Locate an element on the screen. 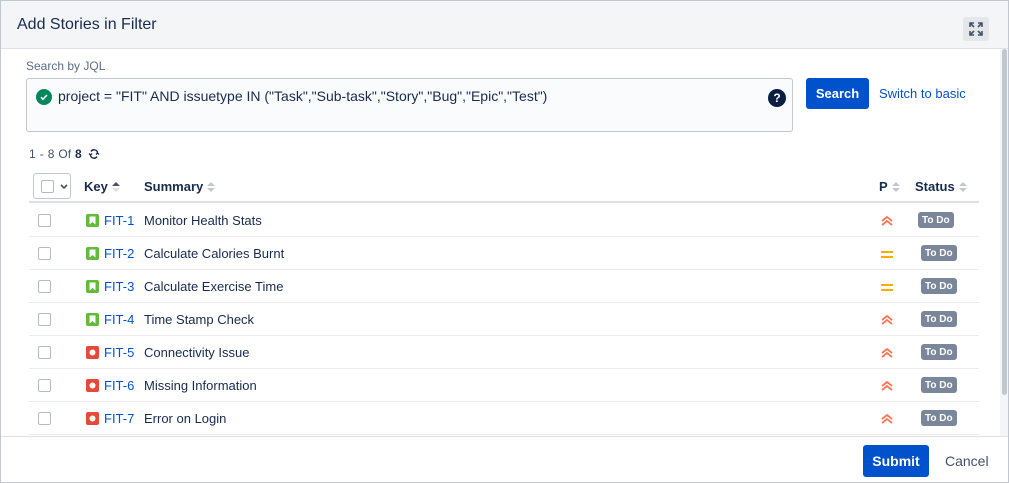 Image resolution: width=1009 pixels, height=483 pixels. table-row: FIT-3 Calculate Exercise Time To Do is located at coordinates (504, 286).